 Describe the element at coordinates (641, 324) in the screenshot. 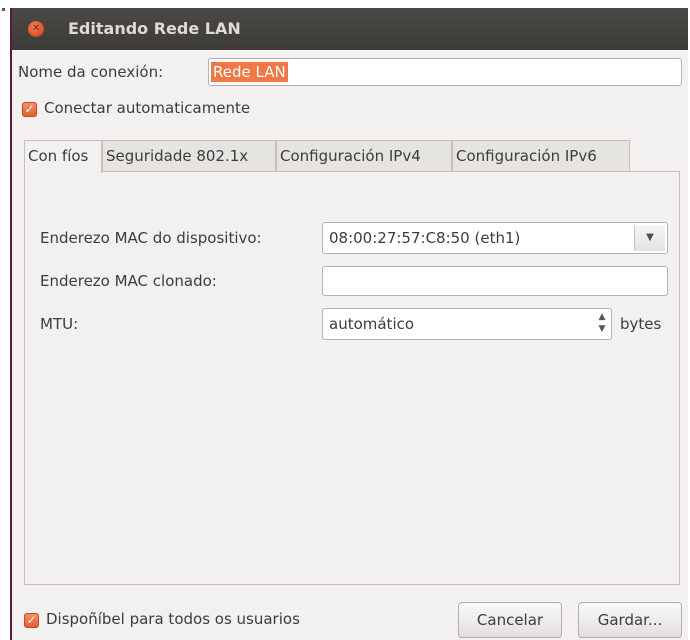

I see `mtu-unit: bytes` at that location.